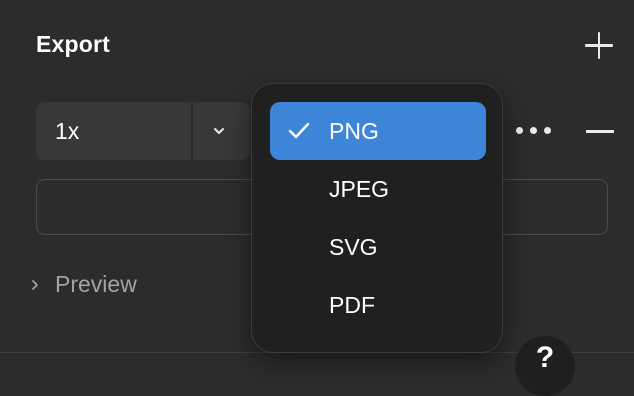 The height and width of the screenshot is (396, 634). I want to click on scale-value: 1x, so click(67, 131).